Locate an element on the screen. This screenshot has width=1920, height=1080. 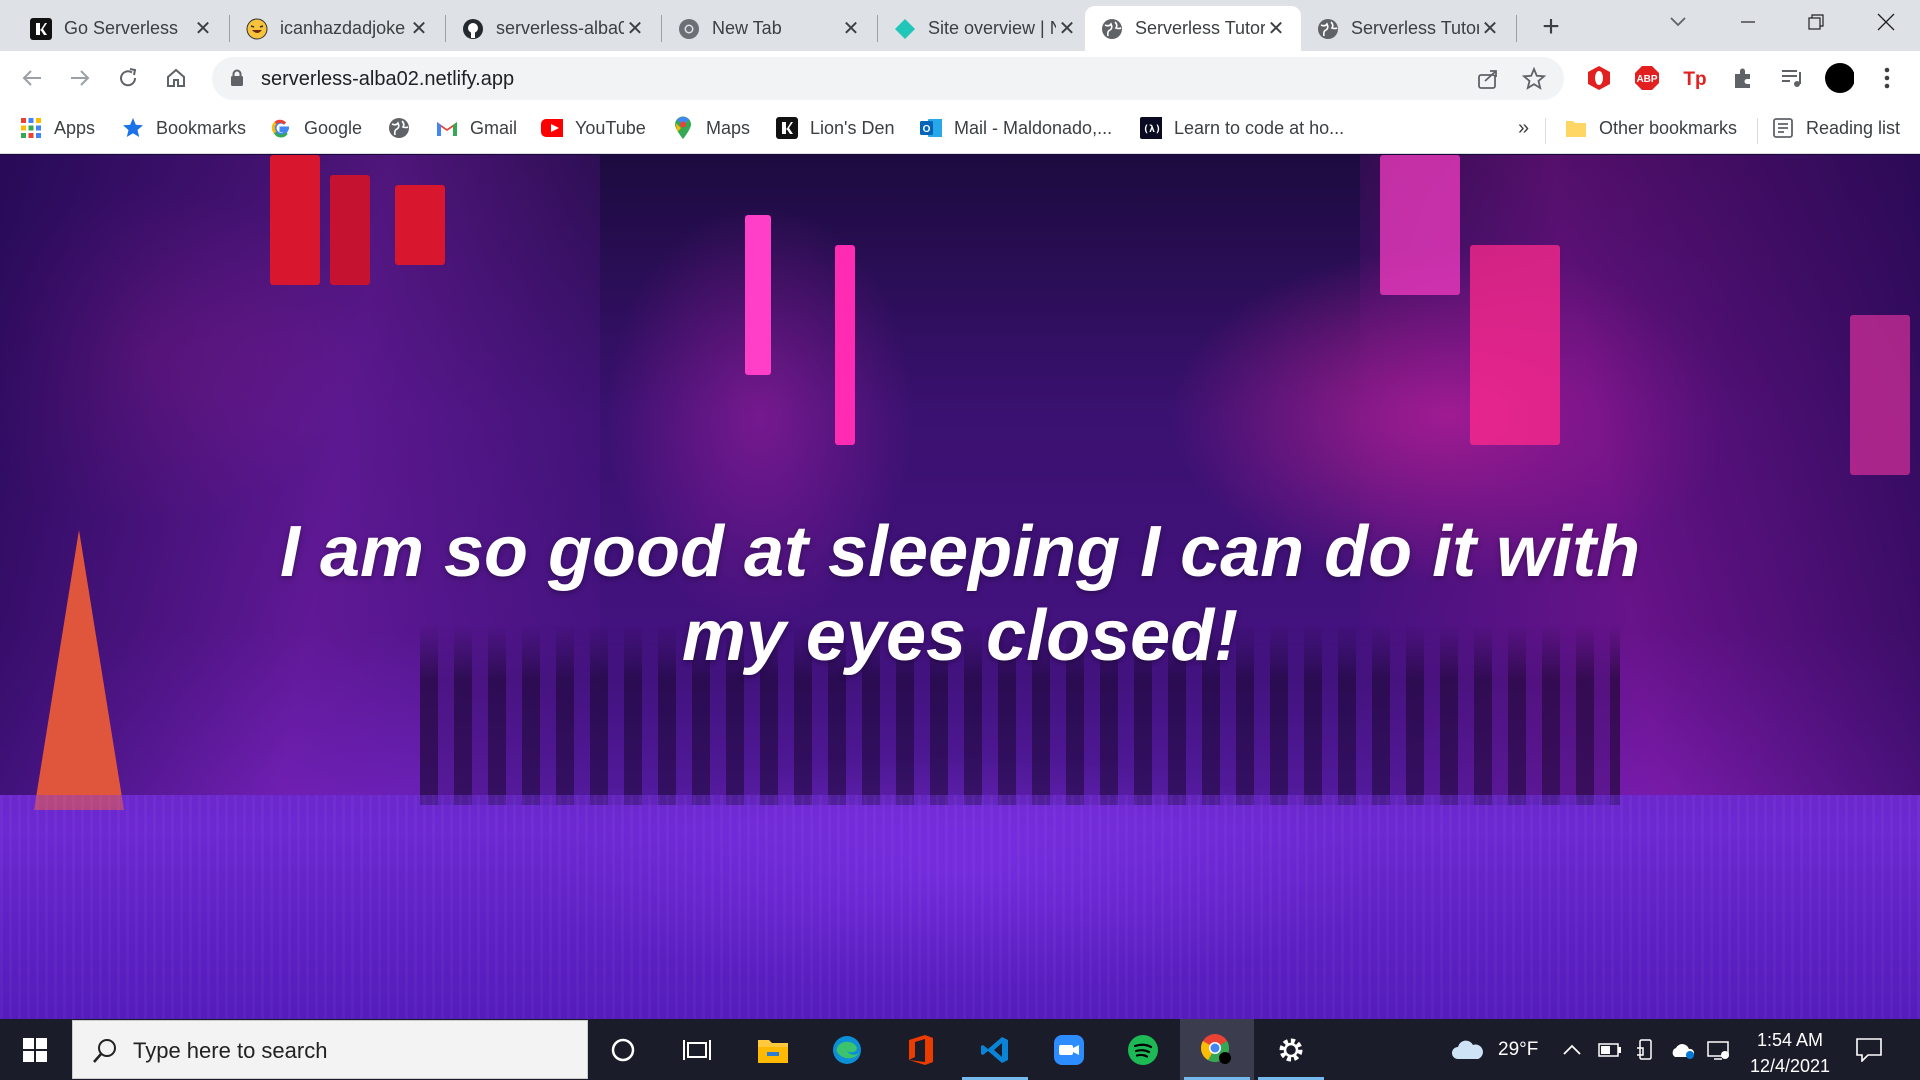
show-hidden-icons-button is located at coordinates (1572, 1049).